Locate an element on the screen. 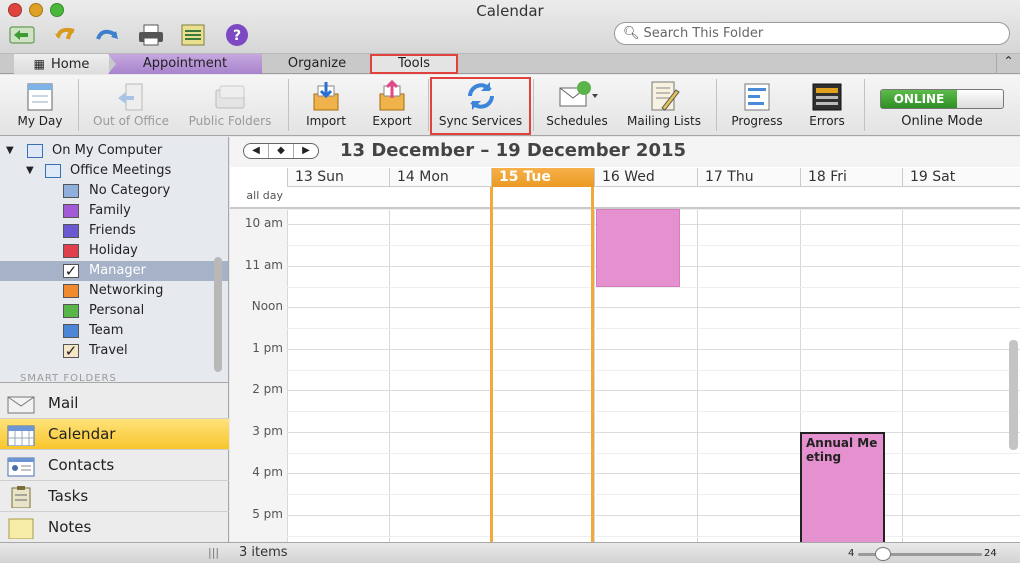 This screenshot has height=563, width=1020. day-header: 14 Mon is located at coordinates (440, 177).